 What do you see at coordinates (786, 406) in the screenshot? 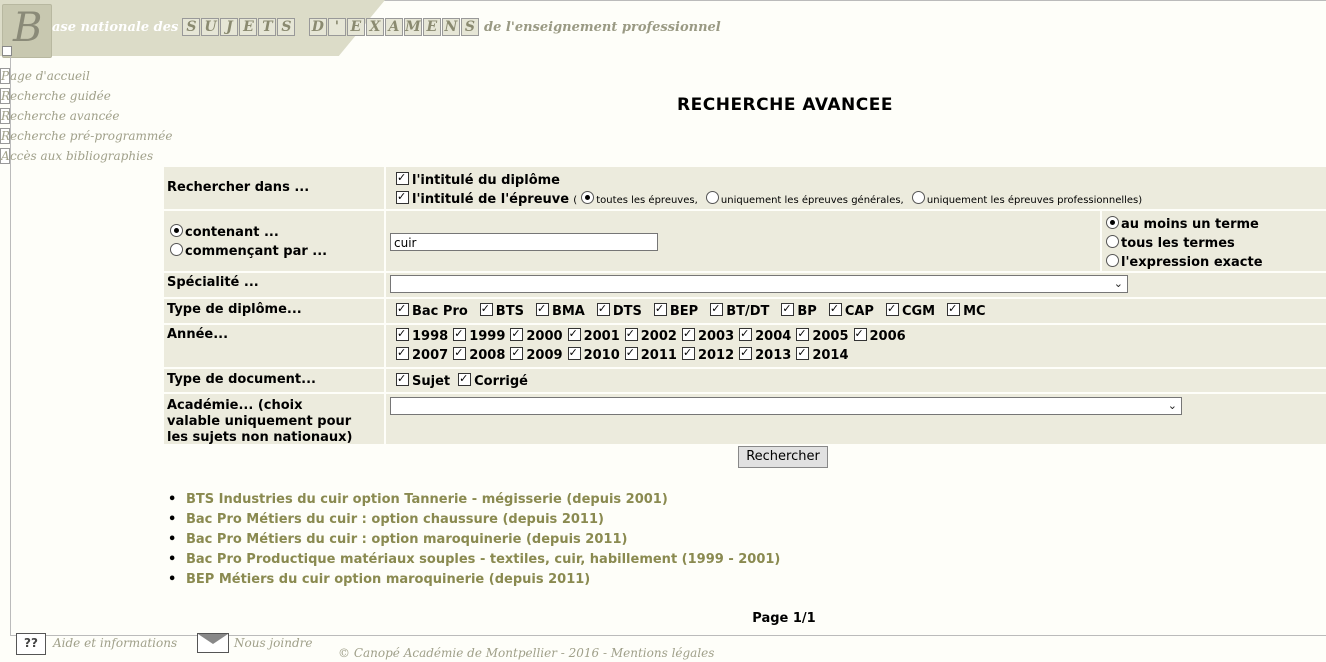
I see `academy-select: ⌄` at bounding box center [786, 406].